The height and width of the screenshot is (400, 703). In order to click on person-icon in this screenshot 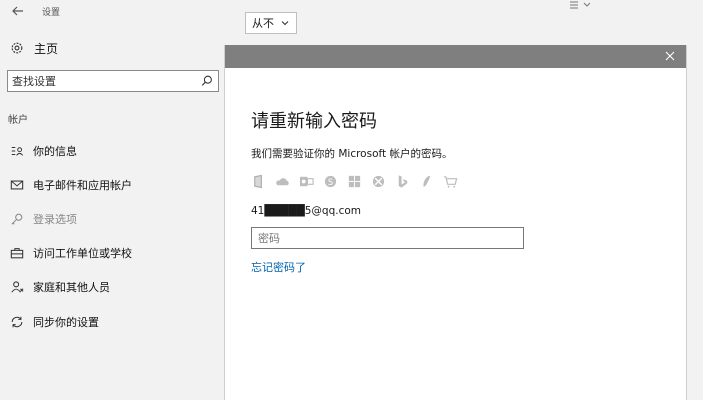, I will do `click(17, 287)`.